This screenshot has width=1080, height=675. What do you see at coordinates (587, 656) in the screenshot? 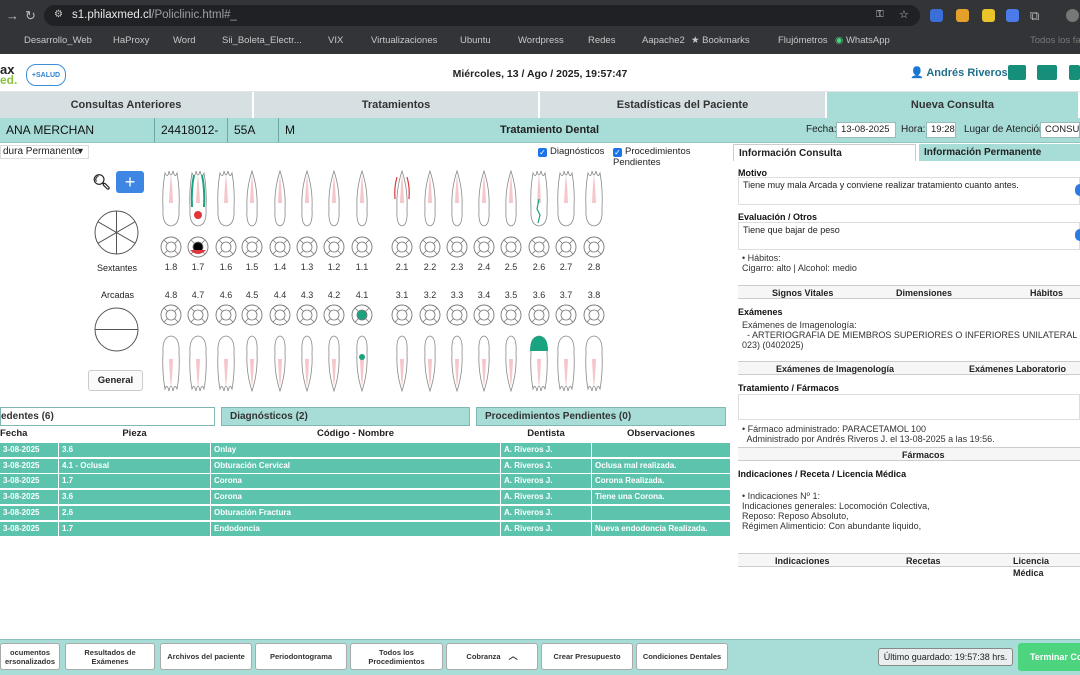
I see `crear-presupuesto-button: Crear Presupuesto` at bounding box center [587, 656].